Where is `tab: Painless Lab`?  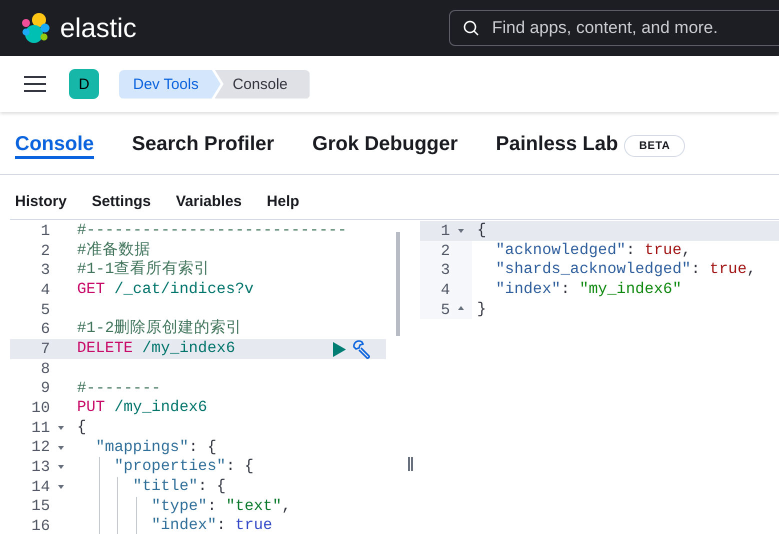
tab: Painless Lab is located at coordinates (557, 146).